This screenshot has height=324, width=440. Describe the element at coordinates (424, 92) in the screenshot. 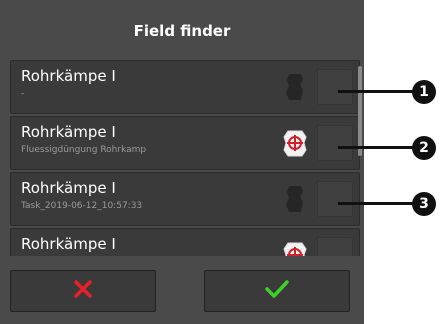

I see `callout-marker: 1` at that location.